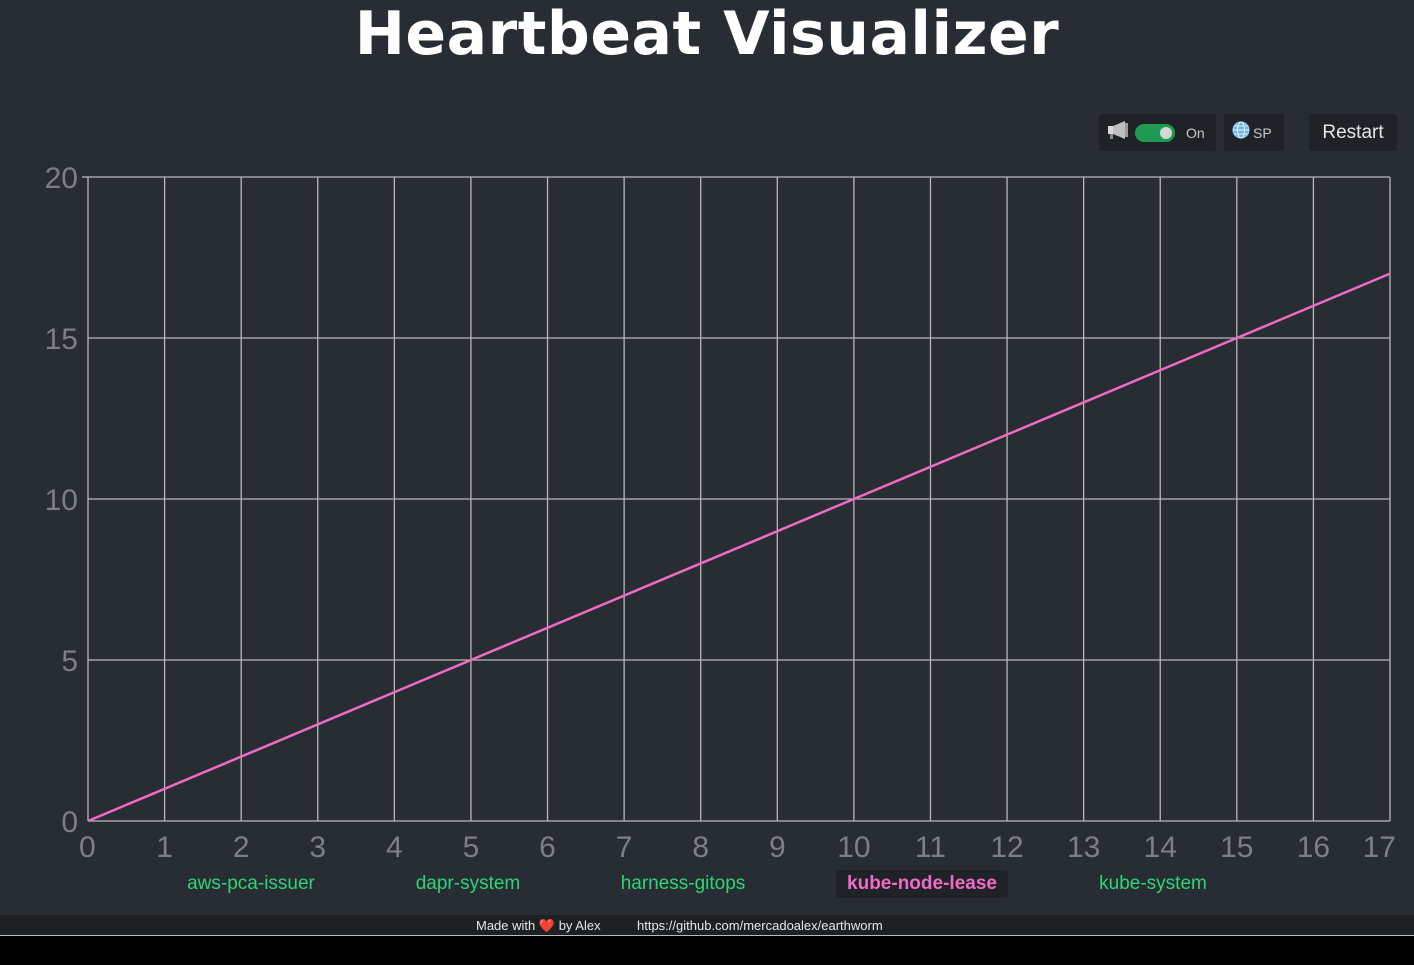 The width and height of the screenshot is (1414, 965). I want to click on tab-dapr-system: dapr-system, so click(468, 884).